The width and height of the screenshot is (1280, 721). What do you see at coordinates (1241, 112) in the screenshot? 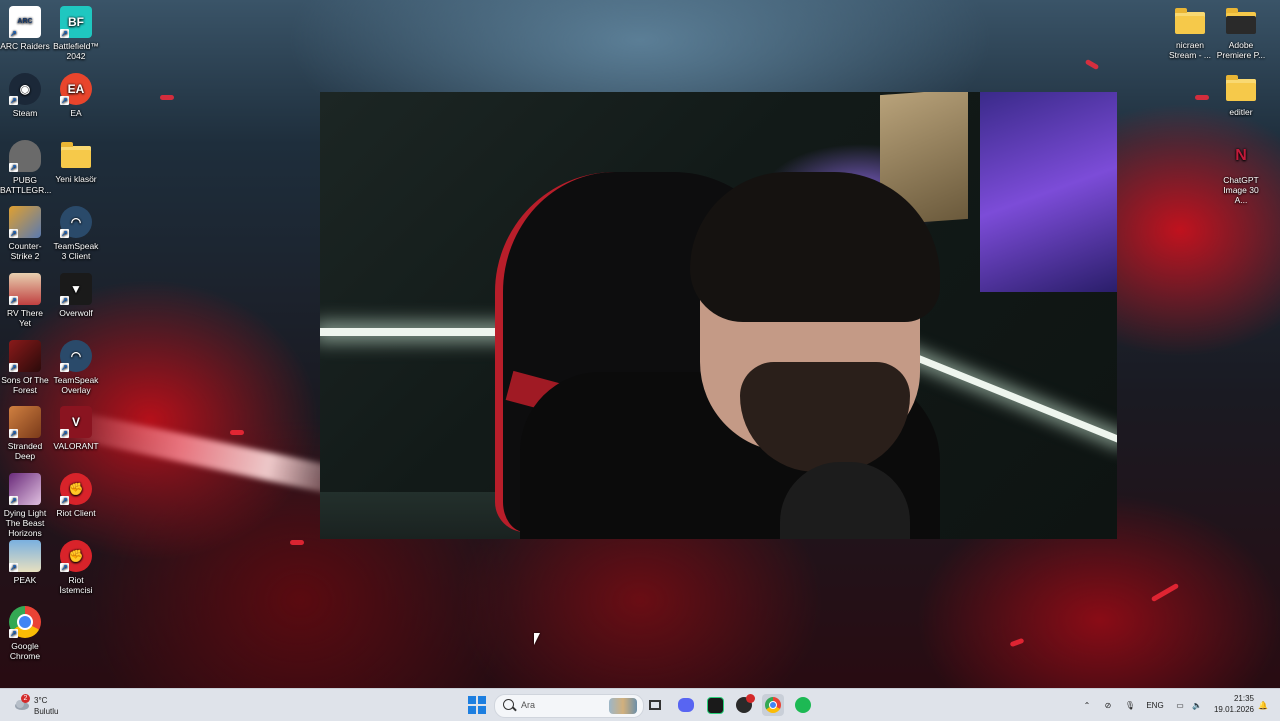
I see `desktop-icon-label: editler` at bounding box center [1241, 112].